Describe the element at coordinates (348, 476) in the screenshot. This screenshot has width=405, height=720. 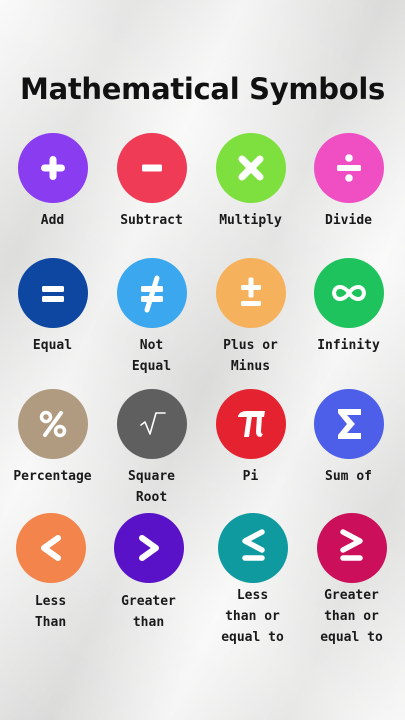
I see `symbol-label: Sum of` at that location.